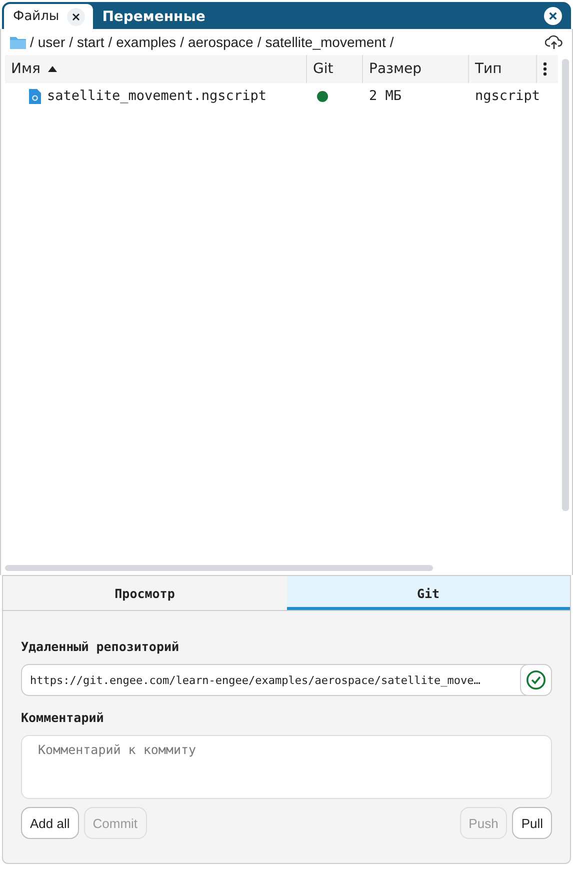  Describe the element at coordinates (532, 823) in the screenshot. I see `git-button: Pull` at that location.